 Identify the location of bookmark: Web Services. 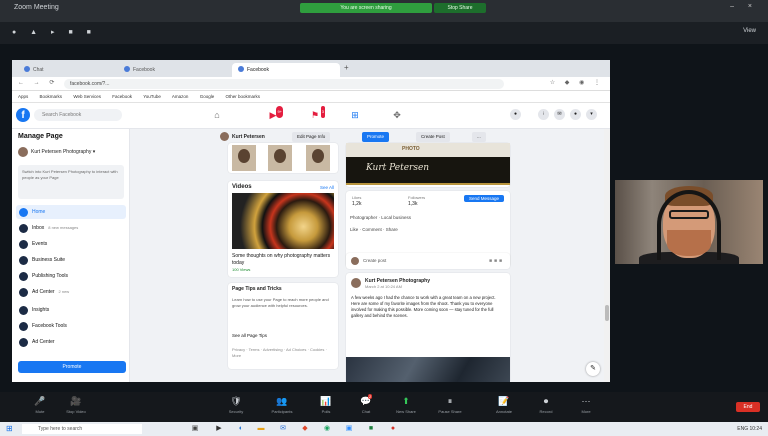
(87, 96).